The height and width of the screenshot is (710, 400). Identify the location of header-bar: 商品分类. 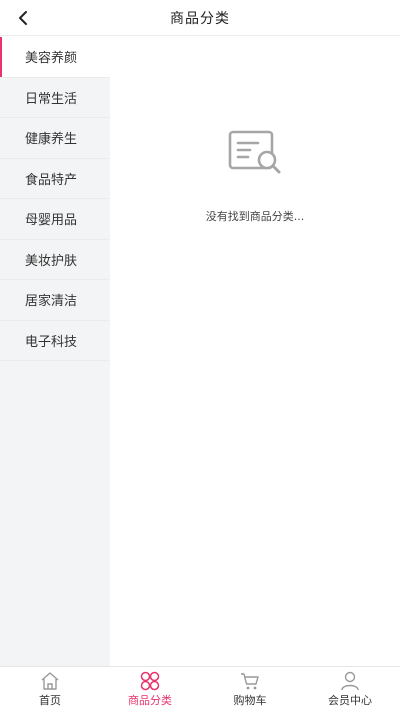
(200, 18).